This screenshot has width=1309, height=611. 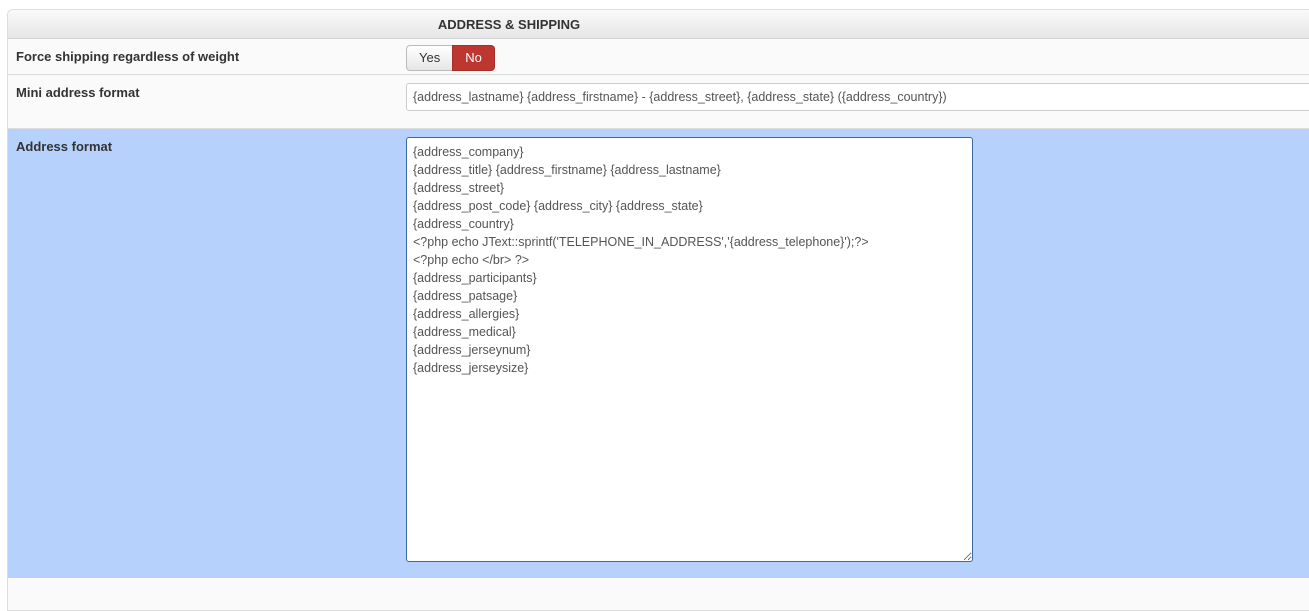 What do you see at coordinates (857, 97) in the screenshot?
I see `mini-address-input` at bounding box center [857, 97].